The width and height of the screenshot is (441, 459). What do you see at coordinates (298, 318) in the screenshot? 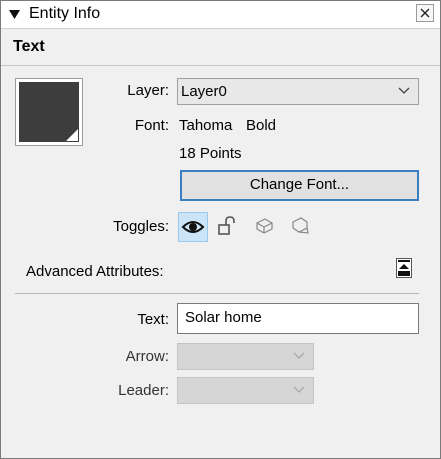
I see `text-field: Solar home` at bounding box center [298, 318].